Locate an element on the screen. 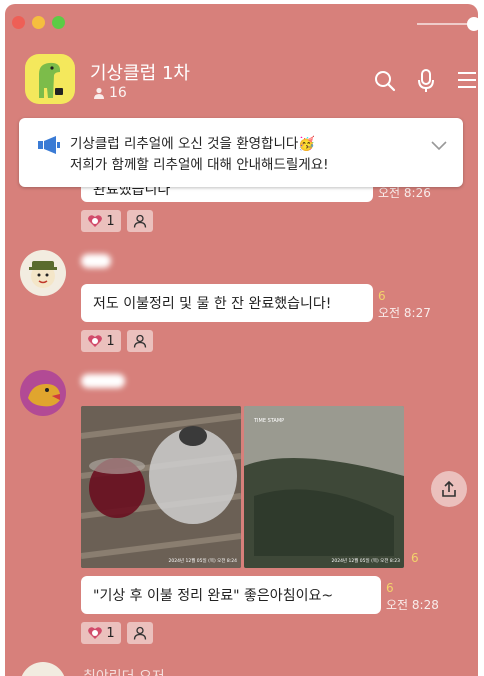 This screenshot has height=676, width=484. notice-line2: 저희가 함께할 리추얼에 대해 안내해드릴게요! is located at coordinates (199, 165).